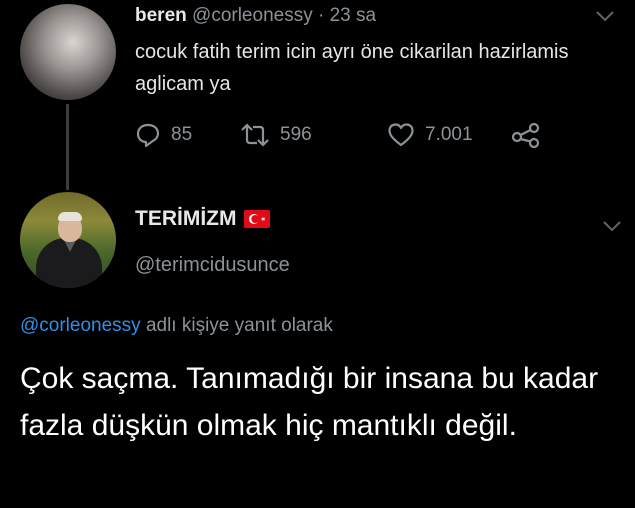  Describe the element at coordinates (80, 325) in the screenshot. I see `reply-to-handle-link: @corleonessy` at that location.